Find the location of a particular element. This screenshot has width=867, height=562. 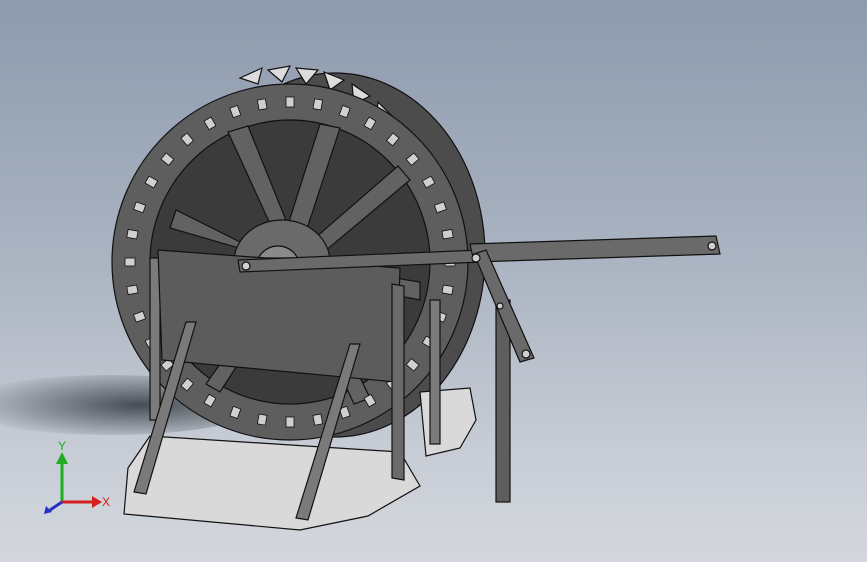

link-bar-long is located at coordinates (595, 249).